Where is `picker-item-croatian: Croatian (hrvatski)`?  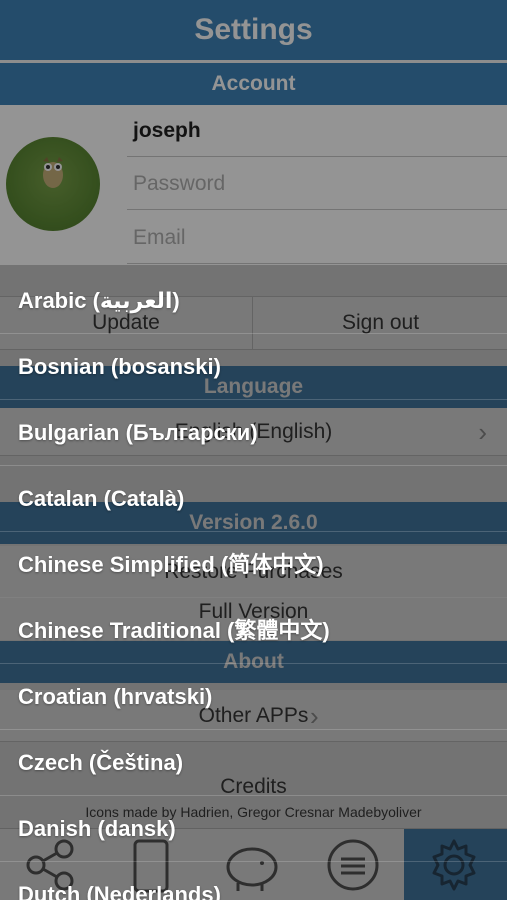 picker-item-croatian: Croatian (hrvatski) is located at coordinates (253, 697).